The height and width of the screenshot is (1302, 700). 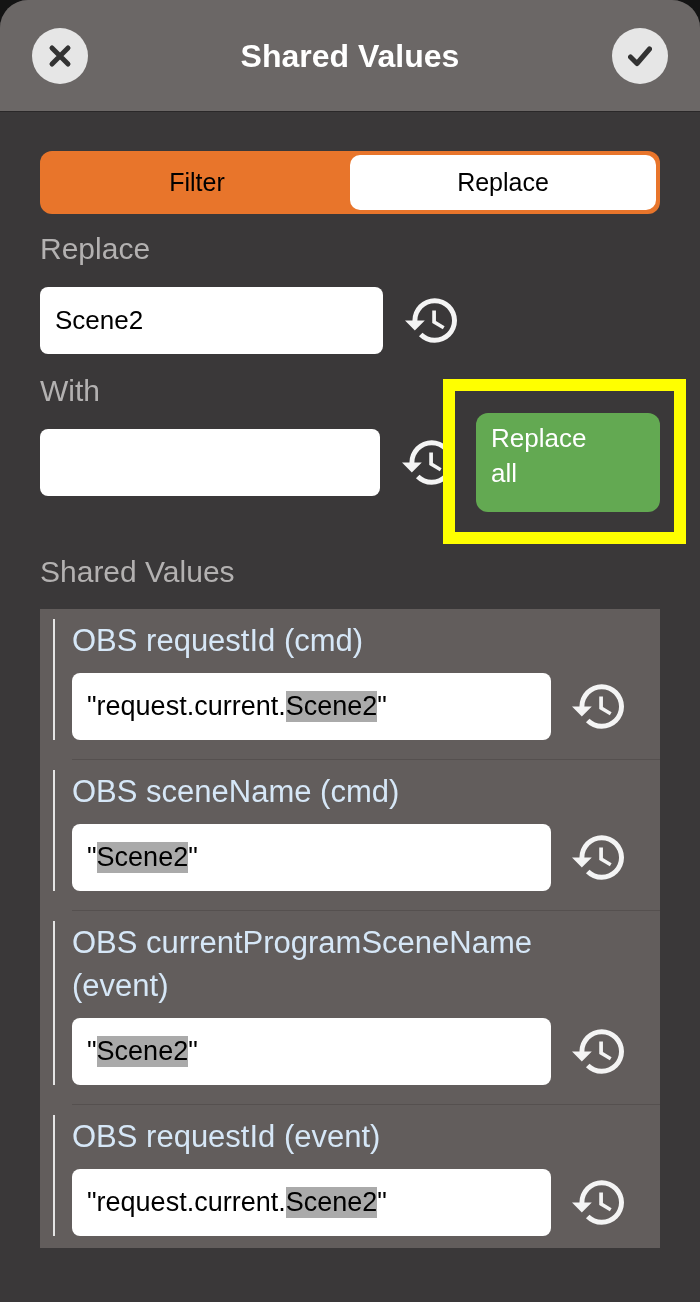 What do you see at coordinates (218, 641) in the screenshot?
I see `value-title: OBS requestId (cmd)` at bounding box center [218, 641].